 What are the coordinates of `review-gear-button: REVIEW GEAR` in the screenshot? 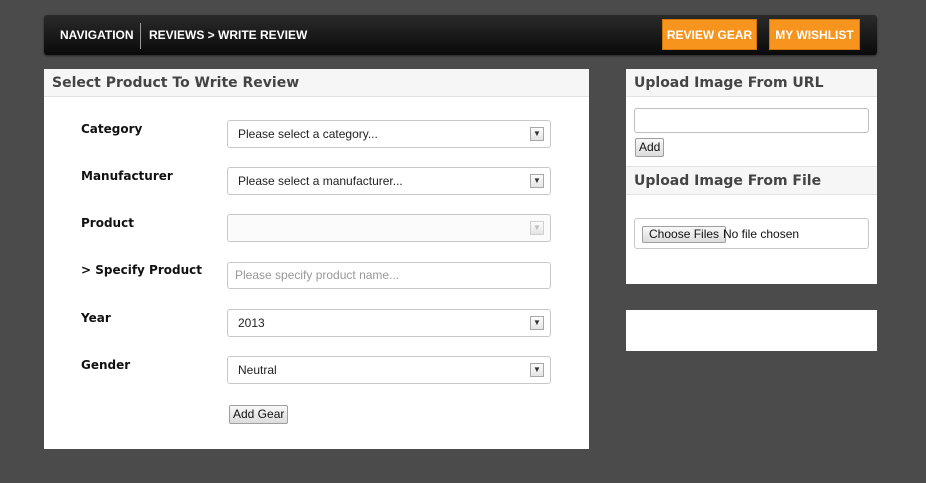 It's located at (709, 34).